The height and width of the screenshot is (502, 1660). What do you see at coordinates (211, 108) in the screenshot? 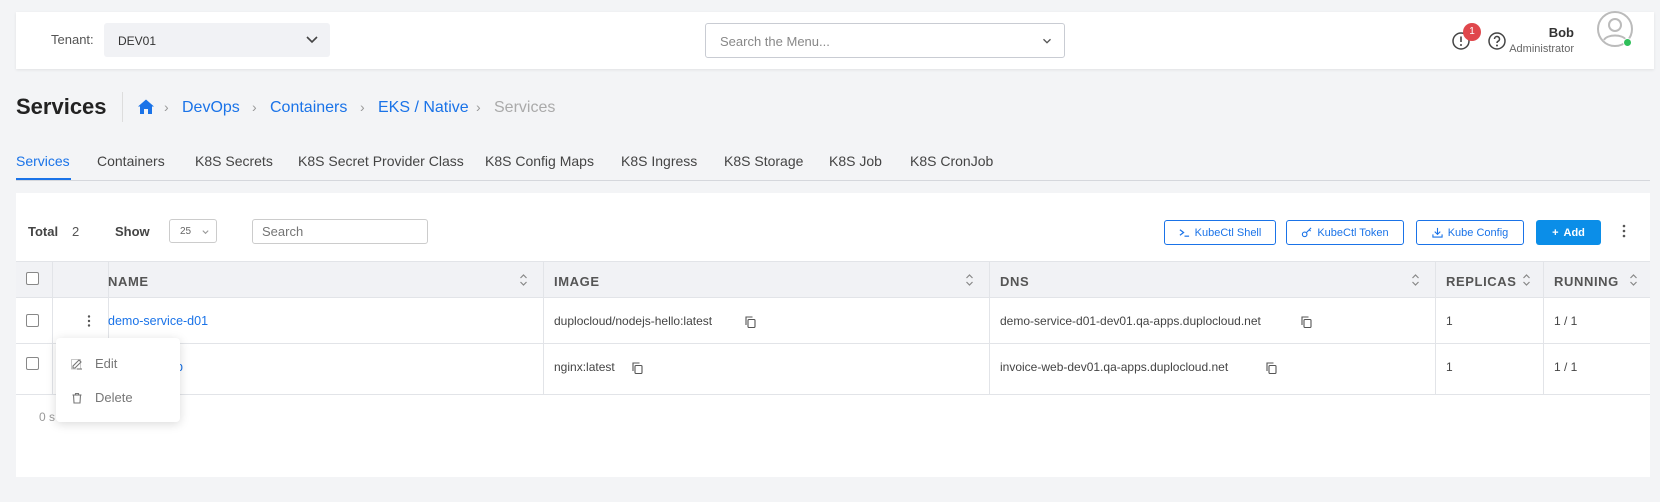
I see `breadcrumb-devops: DevOps` at bounding box center [211, 108].